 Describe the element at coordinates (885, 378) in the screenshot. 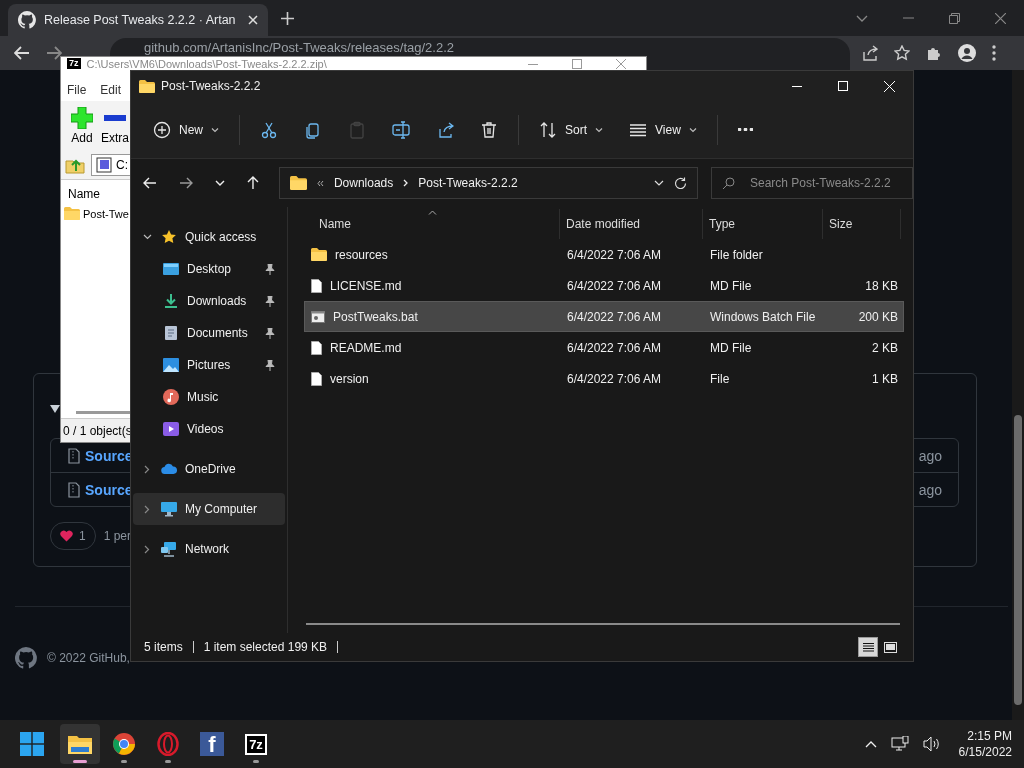

I see `size-cell: 1 KB` at that location.